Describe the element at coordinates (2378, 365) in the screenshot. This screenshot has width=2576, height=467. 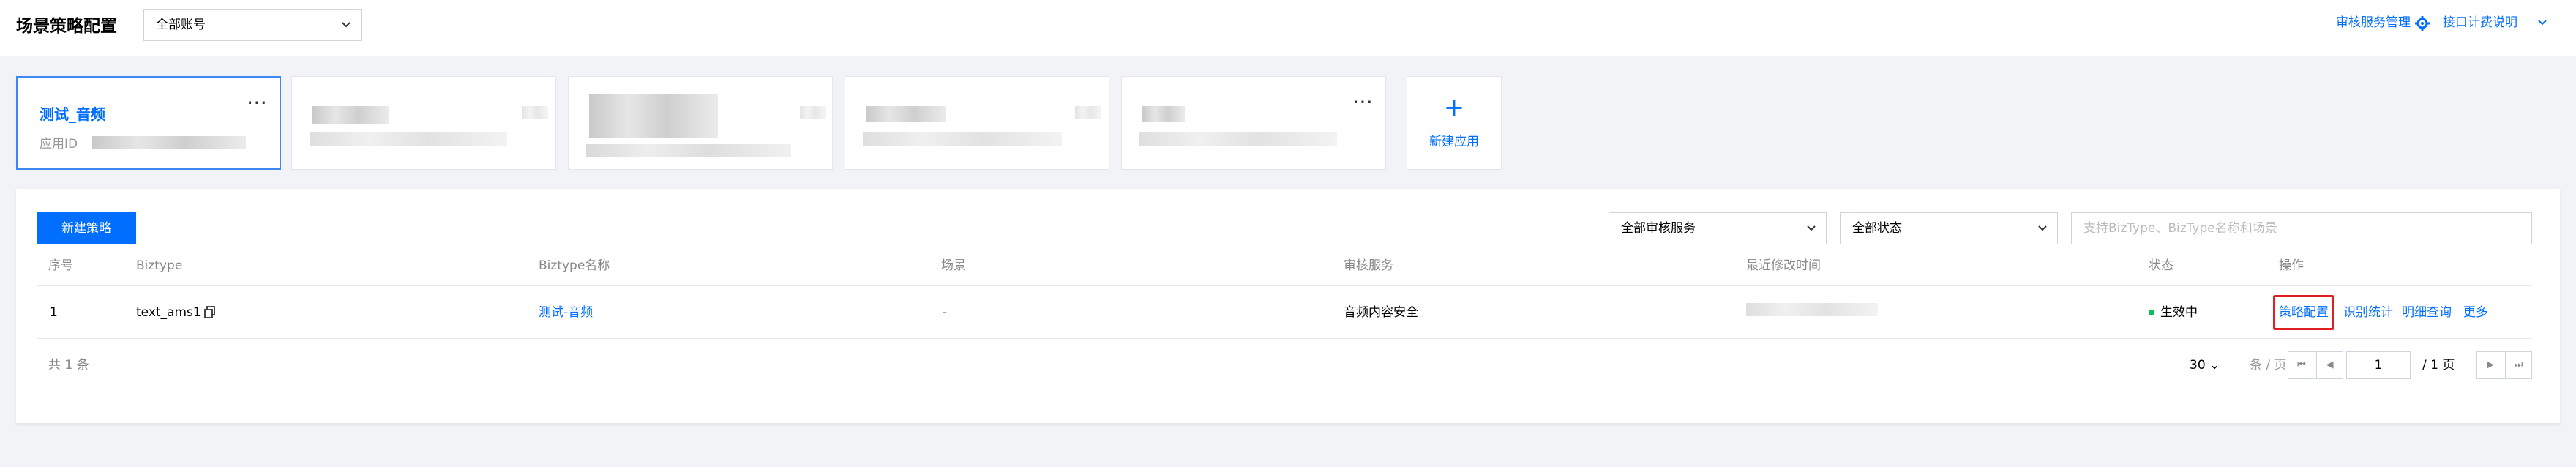
I see `page-number-input: 1` at that location.